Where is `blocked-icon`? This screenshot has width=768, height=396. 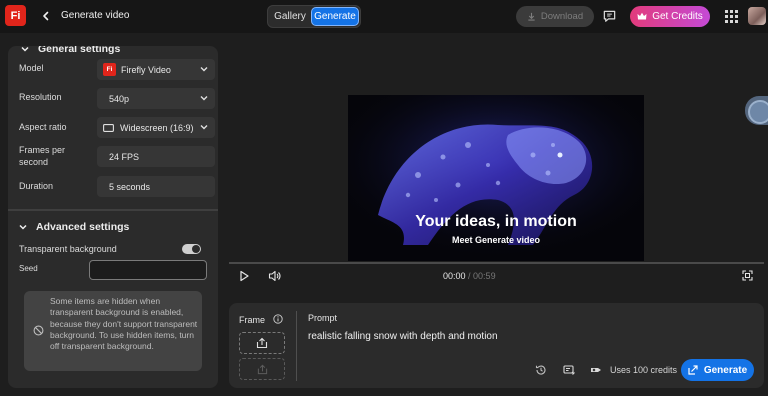 blocked-icon is located at coordinates (38, 330).